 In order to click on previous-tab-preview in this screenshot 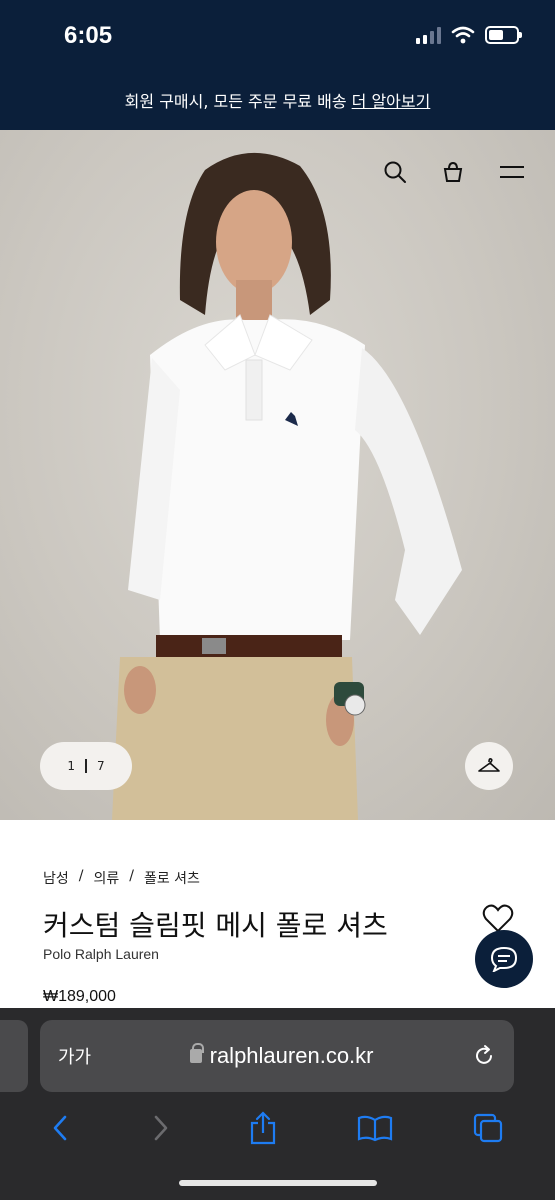, I will do `click(14, 1056)`.